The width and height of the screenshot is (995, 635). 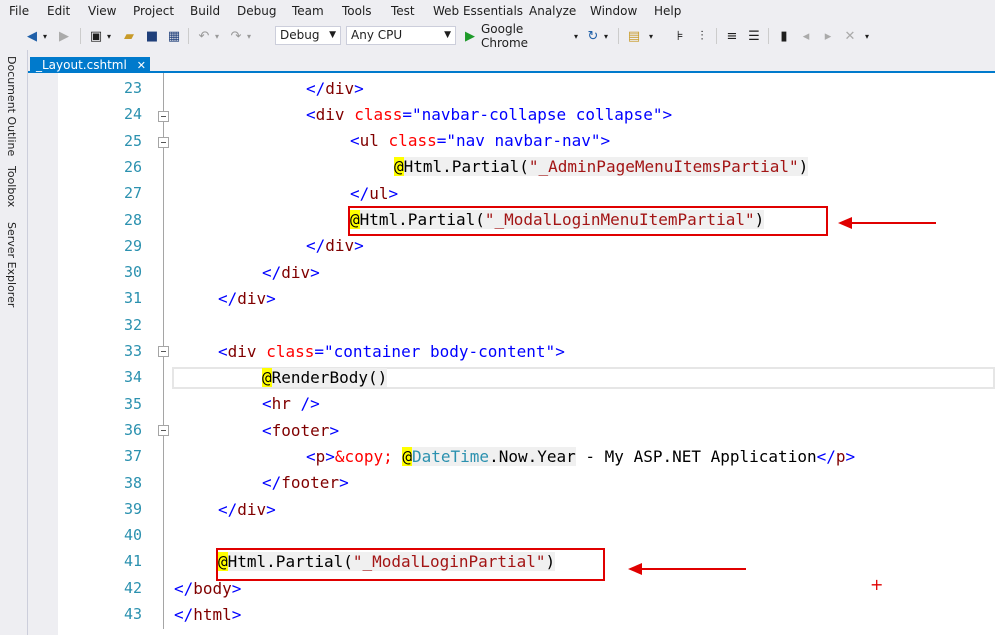 What do you see at coordinates (132, 561) in the screenshot?
I see `line-number: 41` at bounding box center [132, 561].